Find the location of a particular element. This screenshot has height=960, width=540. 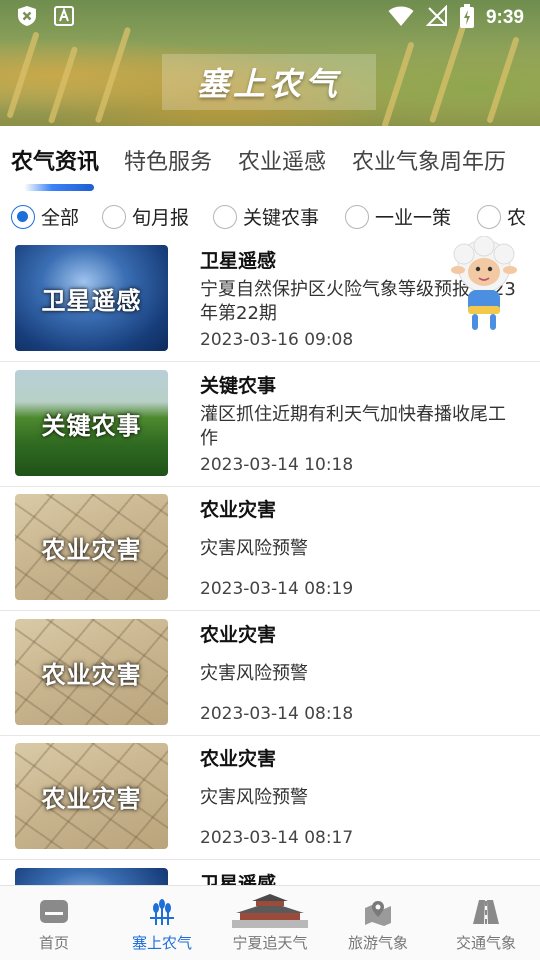

nav-label: 宁夏追天气 is located at coordinates (270, 943).